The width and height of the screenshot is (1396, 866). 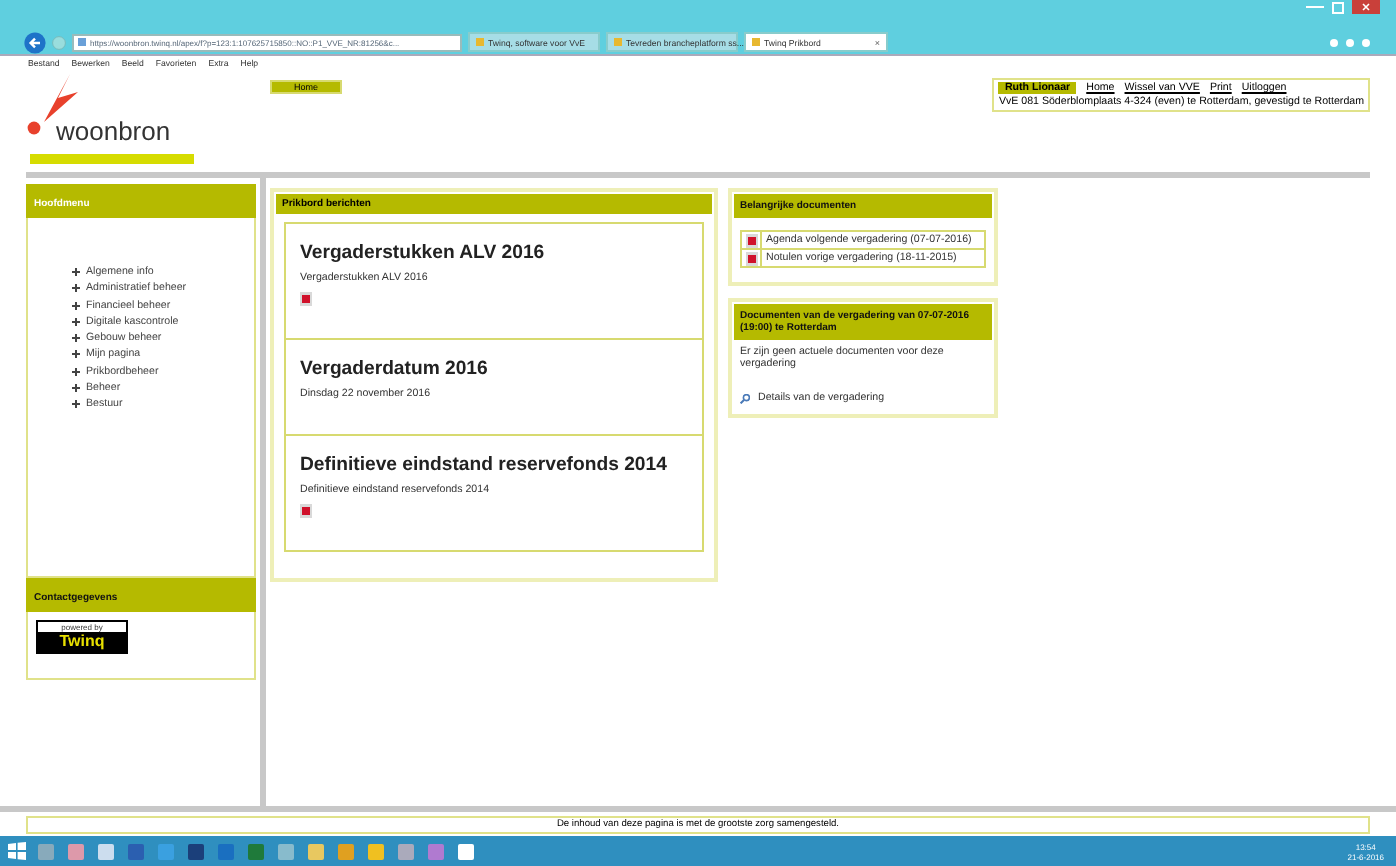 What do you see at coordinates (423, 253) in the screenshot?
I see `post-title: Vergaderstukken ALV 2016` at bounding box center [423, 253].